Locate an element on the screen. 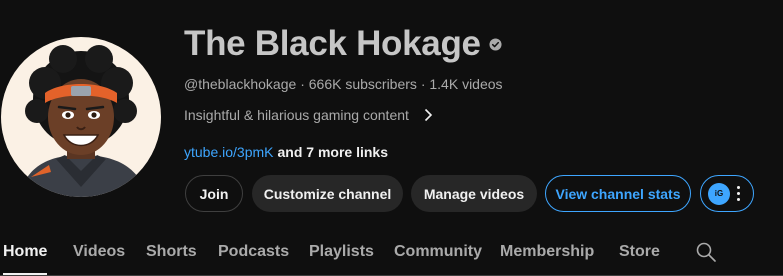  channel-handle: @theblackhokage is located at coordinates (240, 84).